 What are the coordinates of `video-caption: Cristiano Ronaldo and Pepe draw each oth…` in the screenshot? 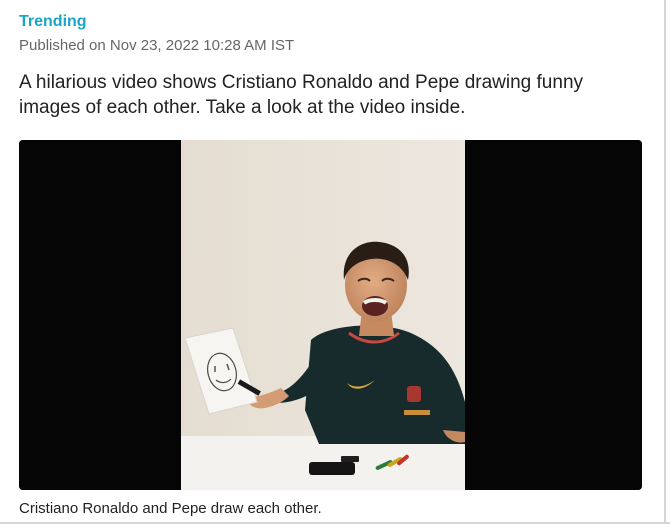 It's located at (170, 508).